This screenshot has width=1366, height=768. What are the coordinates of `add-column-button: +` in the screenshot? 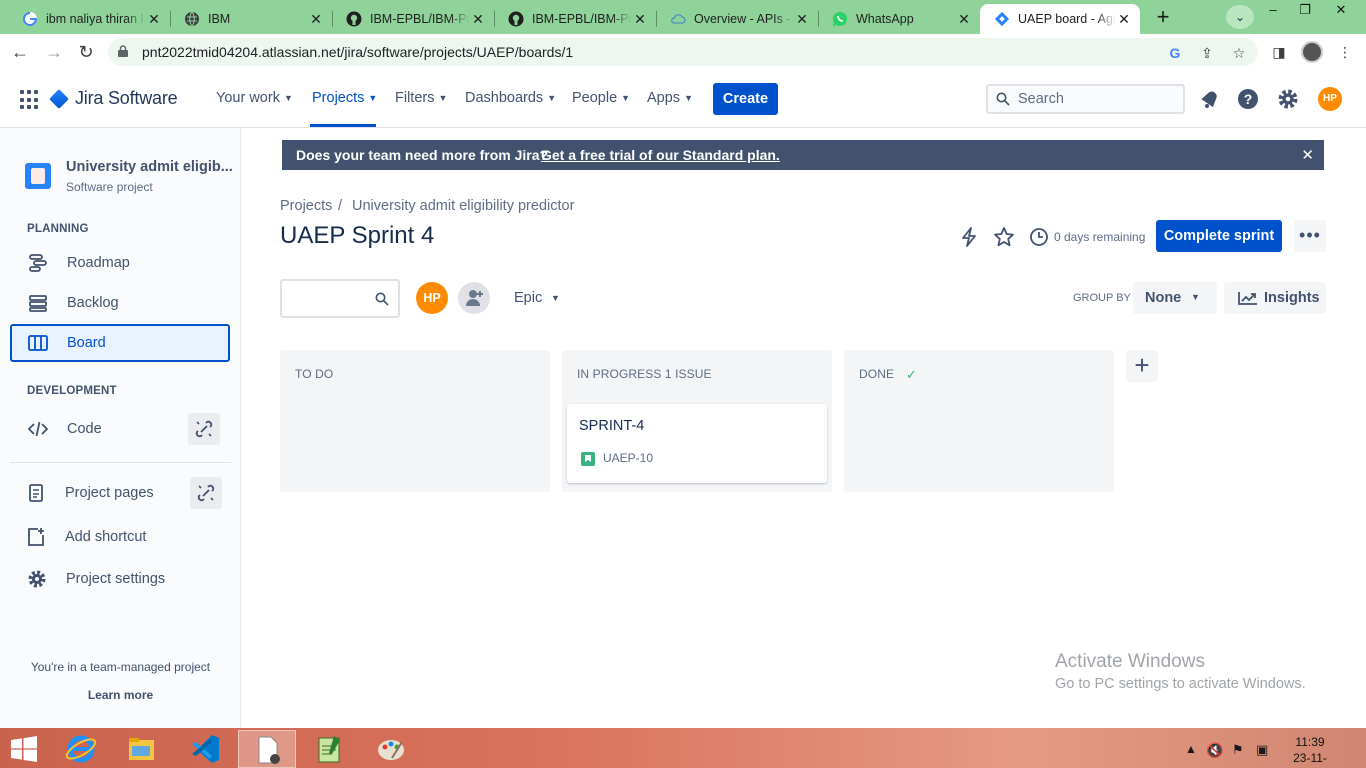 It's located at (1142, 366).